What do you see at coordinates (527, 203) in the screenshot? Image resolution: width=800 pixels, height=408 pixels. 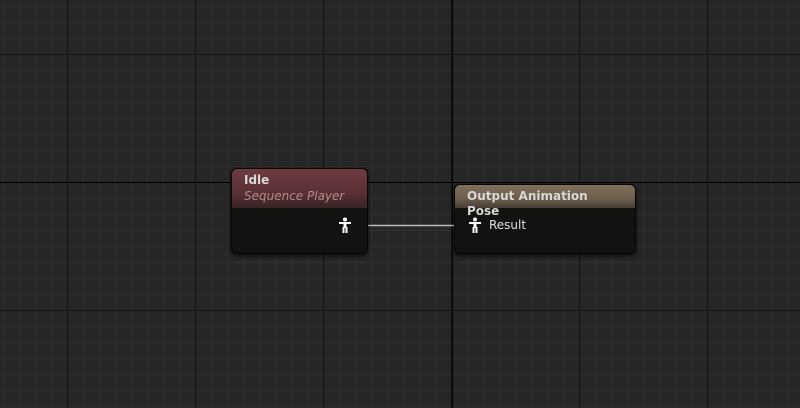 I see `node-title: Output Animation Pose` at bounding box center [527, 203].